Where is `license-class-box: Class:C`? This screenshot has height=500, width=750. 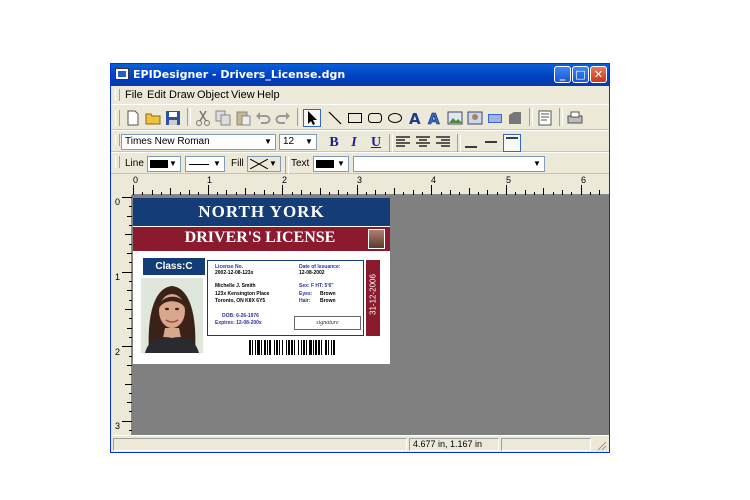
license-class-box: Class:C is located at coordinates (174, 266).